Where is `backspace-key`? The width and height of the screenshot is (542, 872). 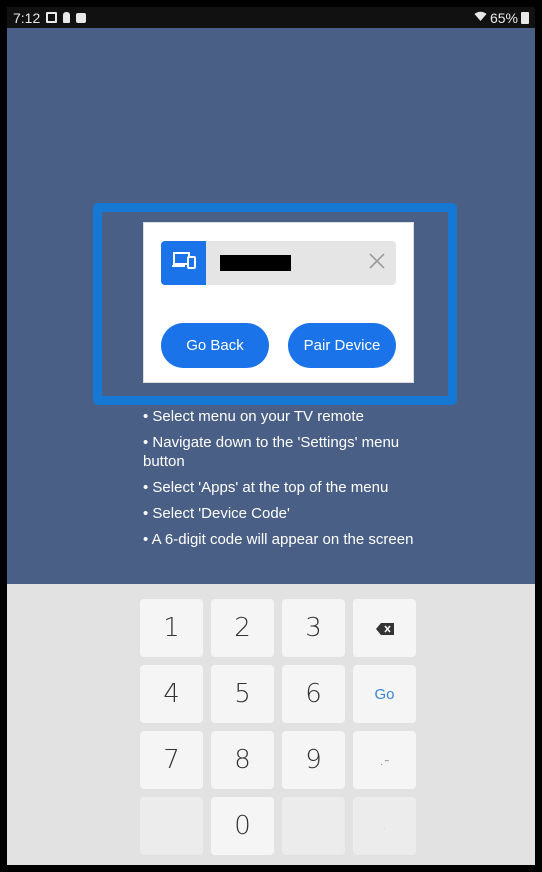
backspace-key is located at coordinates (384, 628).